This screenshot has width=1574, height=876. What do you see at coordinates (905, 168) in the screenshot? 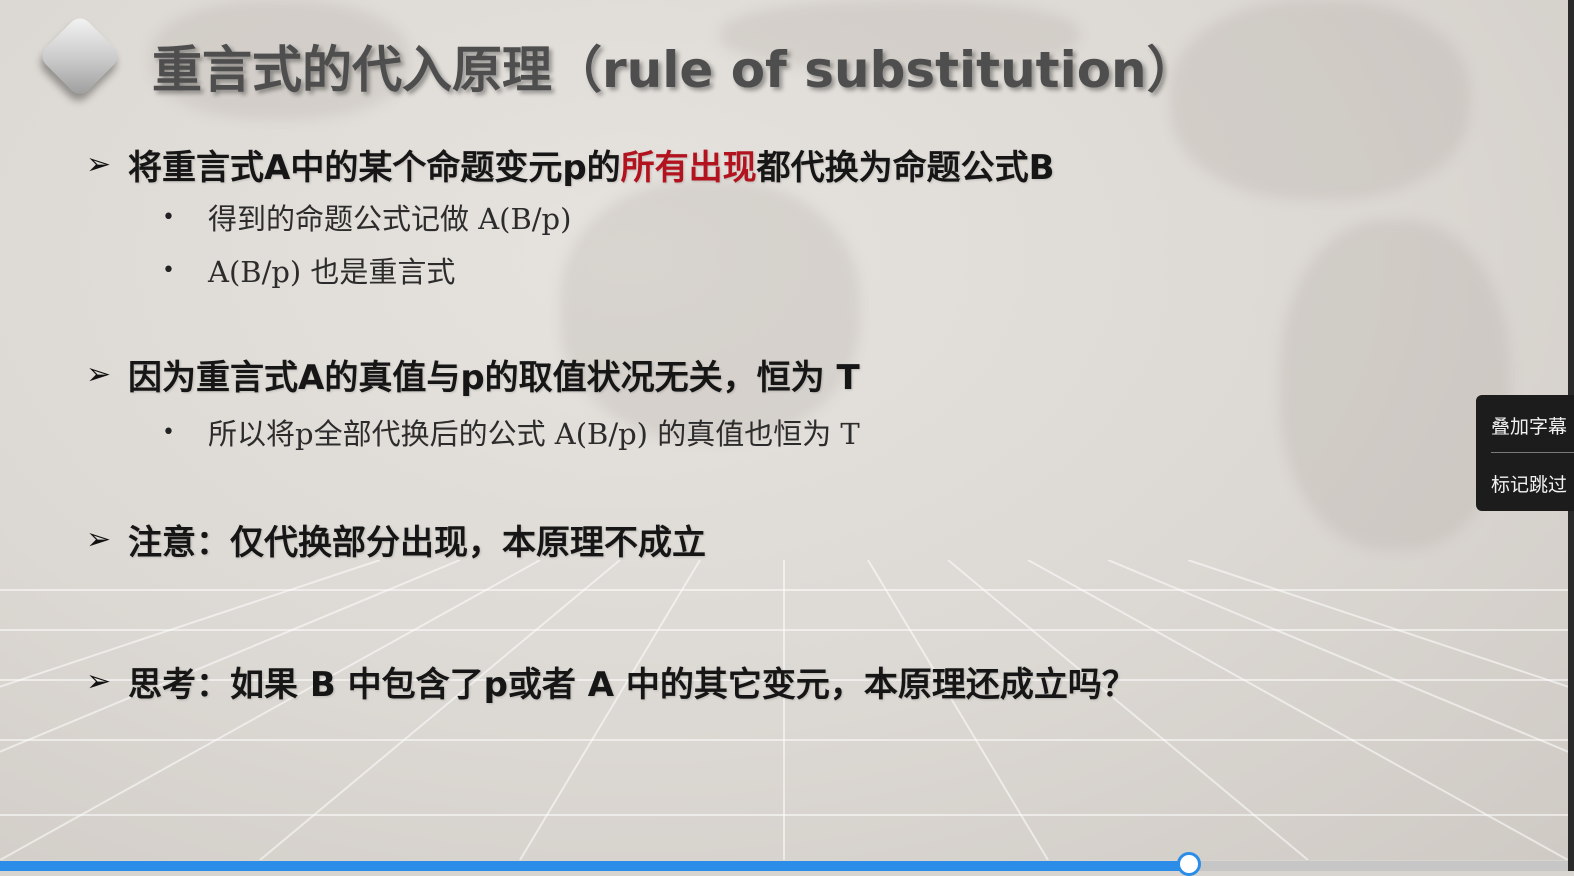
I see `bullet-text-post: 都代换为命题公式B` at bounding box center [905, 168].